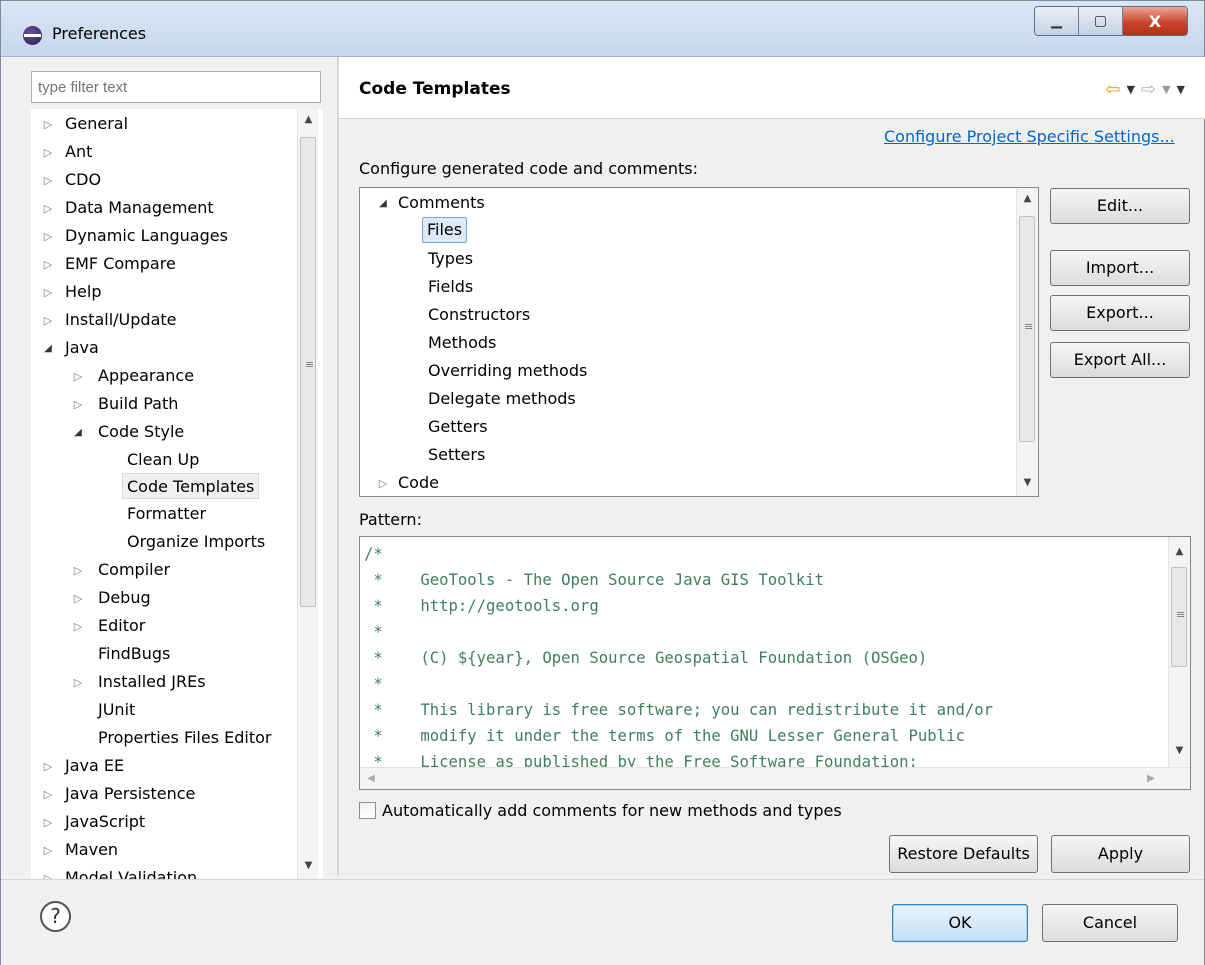 This screenshot has width=1205, height=965. I want to click on template-item-fields: Fields, so click(450, 288).